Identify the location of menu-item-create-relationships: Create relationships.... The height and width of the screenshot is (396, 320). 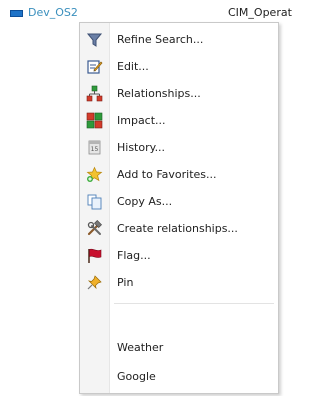
(179, 229).